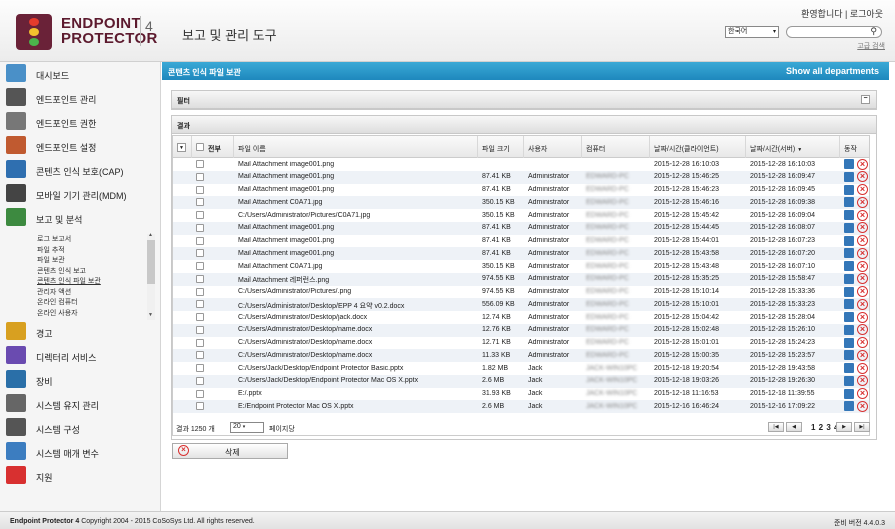 The height and width of the screenshot is (529, 895). Describe the element at coordinates (80, 170) in the screenshot. I see `sidebar-item: 콘텐츠 인식 보호(CAP)` at that location.